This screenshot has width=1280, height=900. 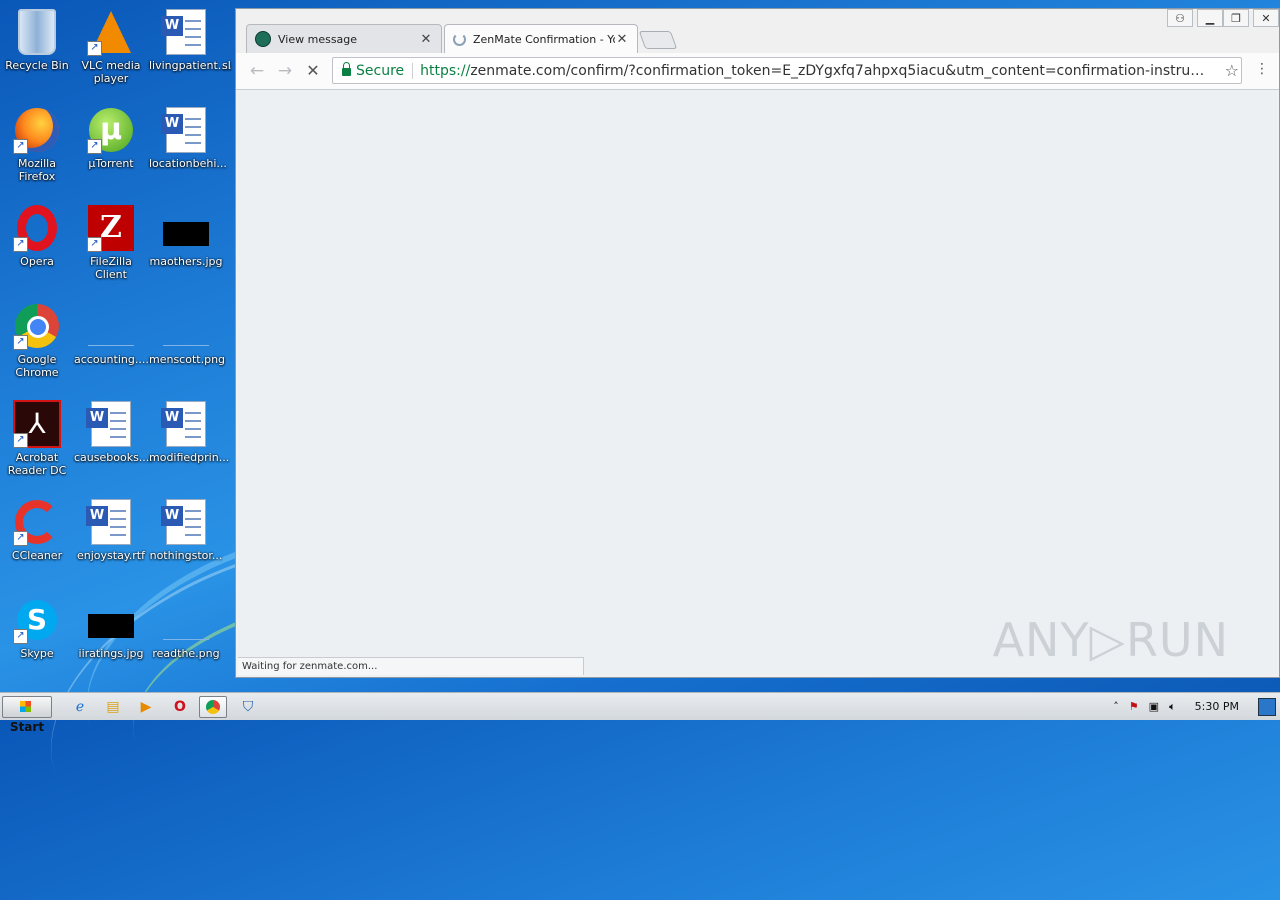 What do you see at coordinates (37, 32) in the screenshot?
I see `recycle-bin-icon` at bounding box center [37, 32].